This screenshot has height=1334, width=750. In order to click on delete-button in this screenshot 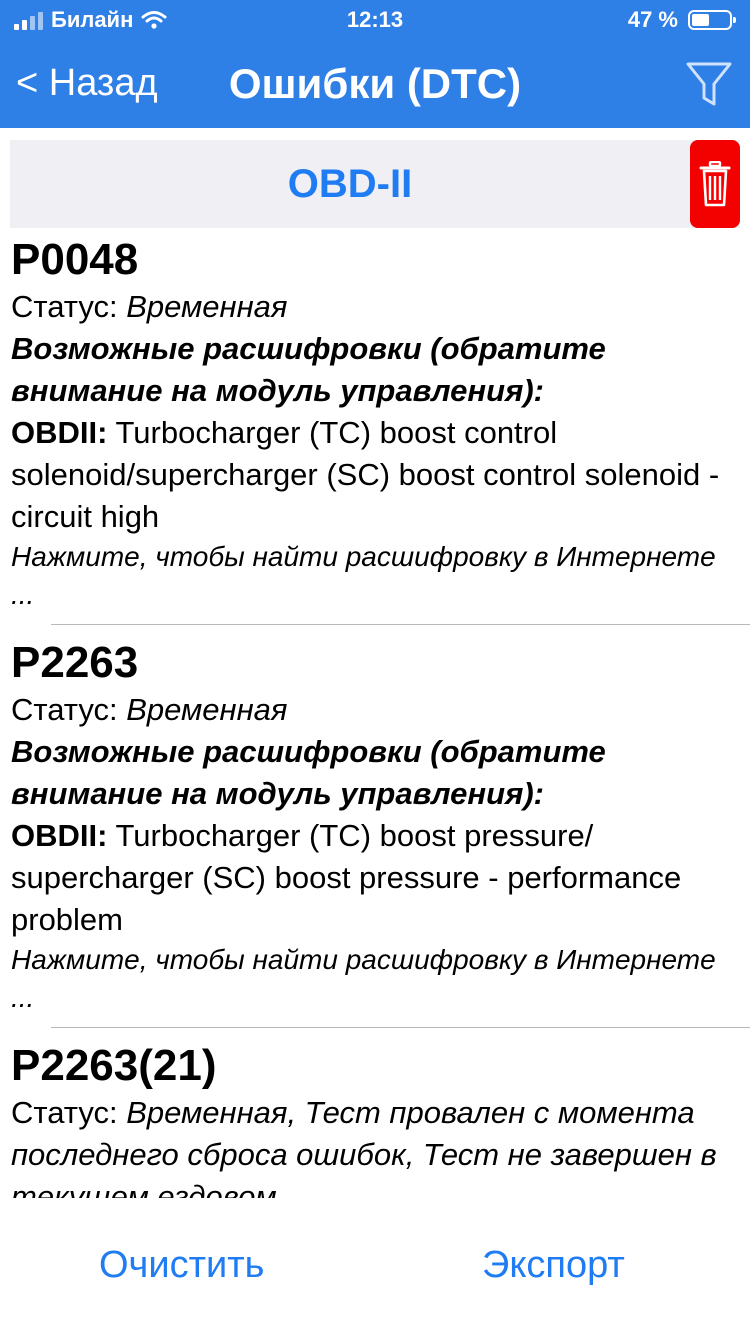, I will do `click(715, 184)`.